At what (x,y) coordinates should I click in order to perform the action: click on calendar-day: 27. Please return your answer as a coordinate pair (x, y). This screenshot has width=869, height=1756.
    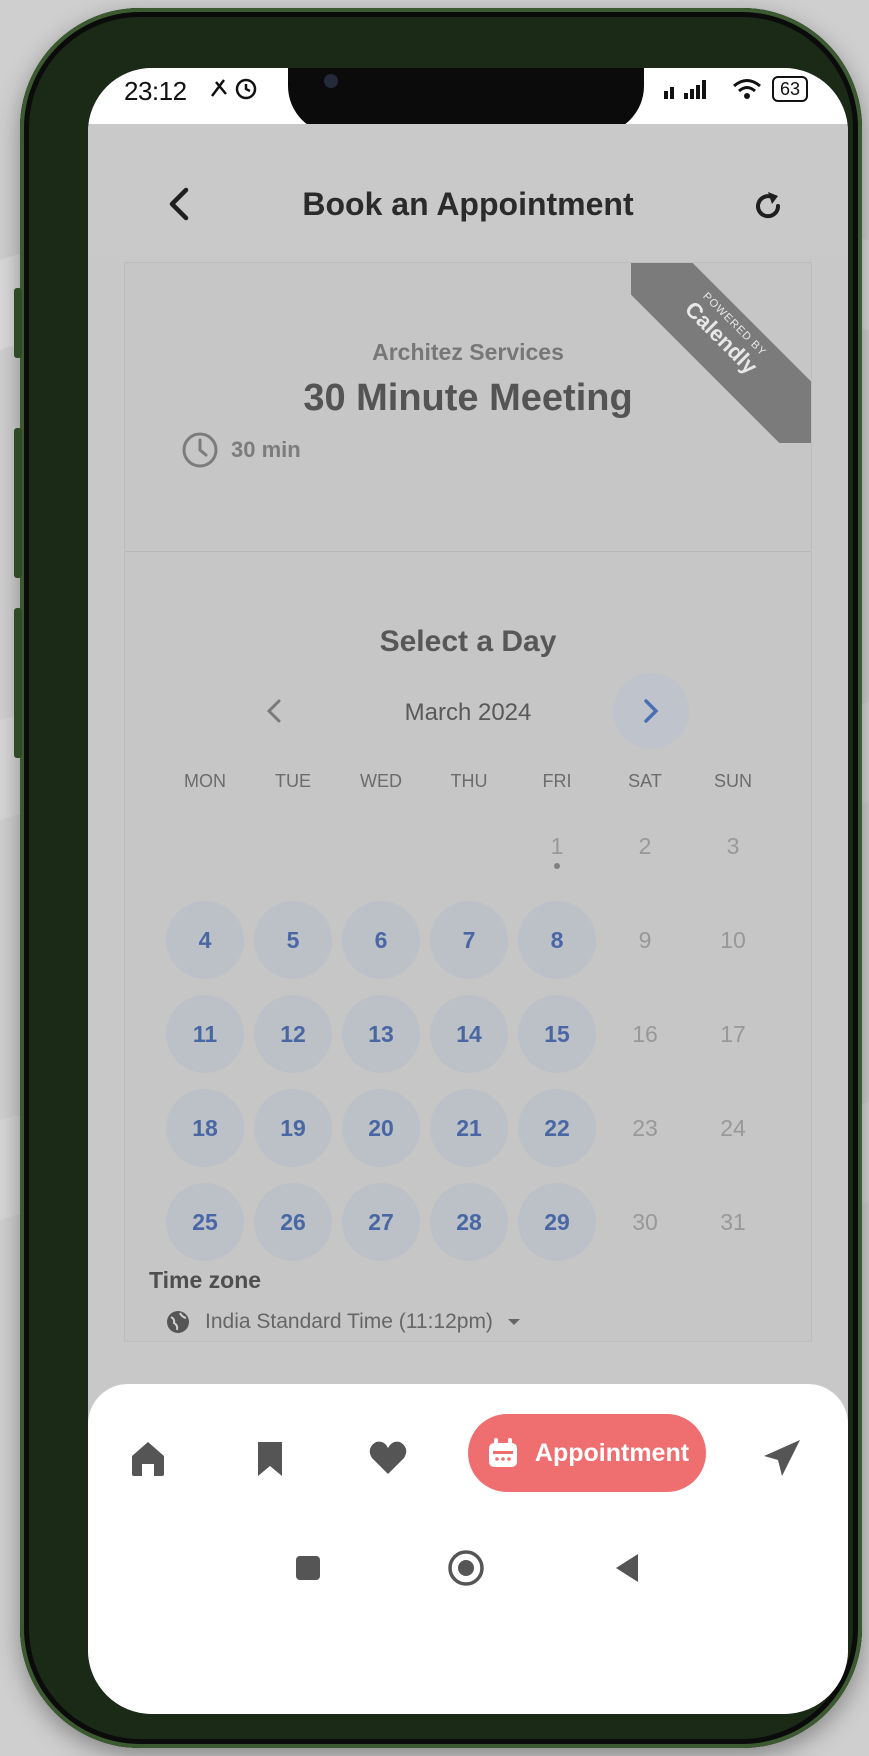
    Looking at the image, I should click on (381, 1222).